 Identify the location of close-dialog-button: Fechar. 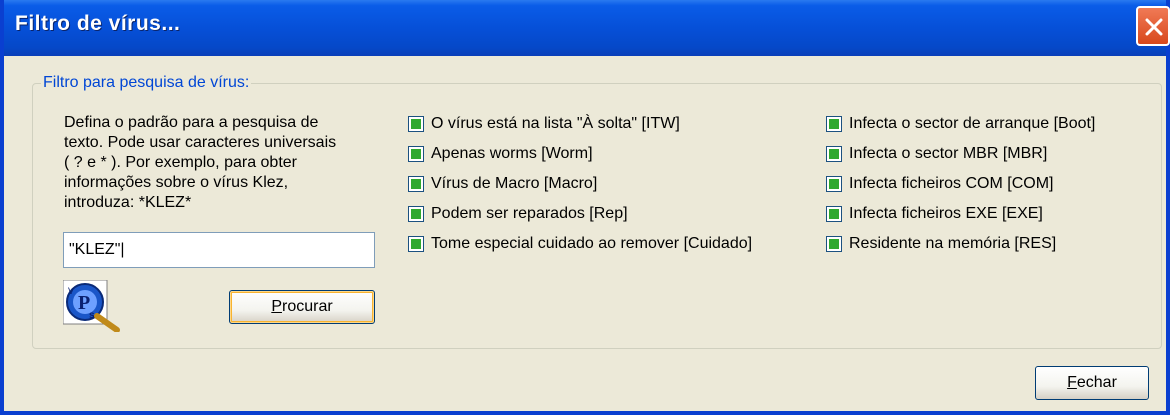
(1092, 383).